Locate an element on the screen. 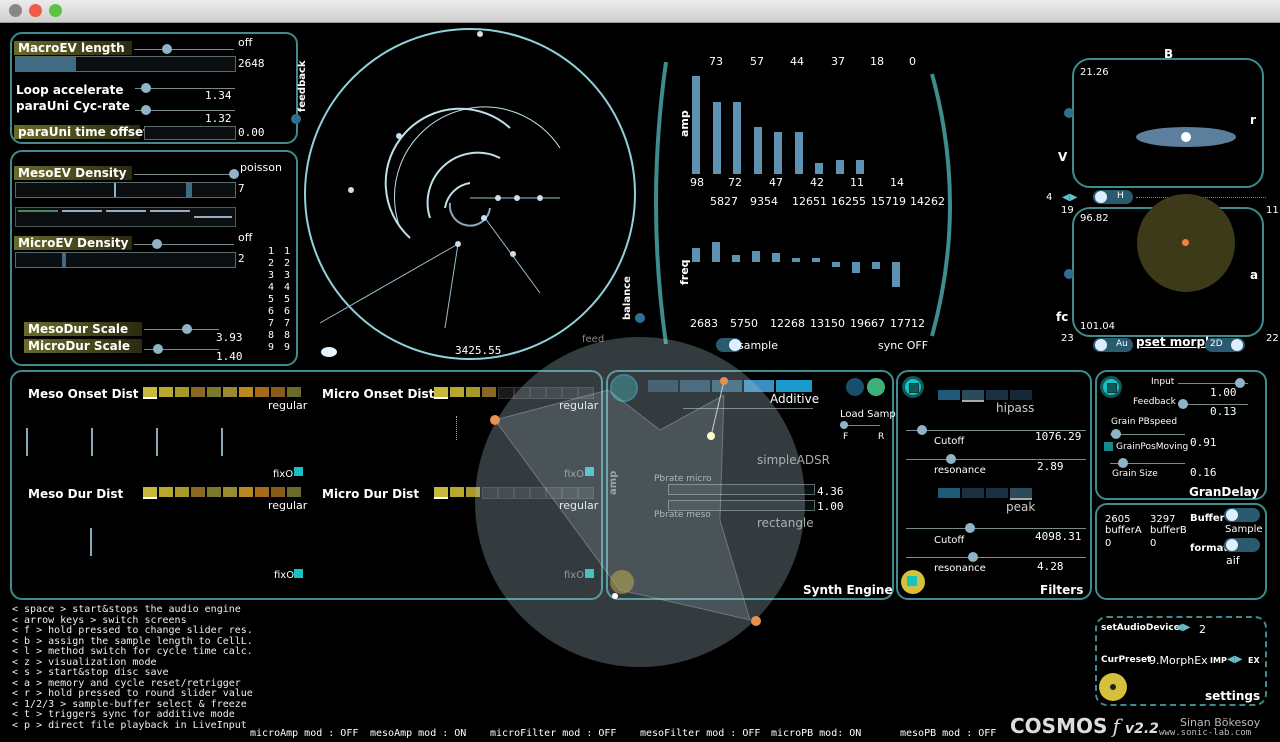  status-micro-pb: microPB mod: ON is located at coordinates (816, 733).